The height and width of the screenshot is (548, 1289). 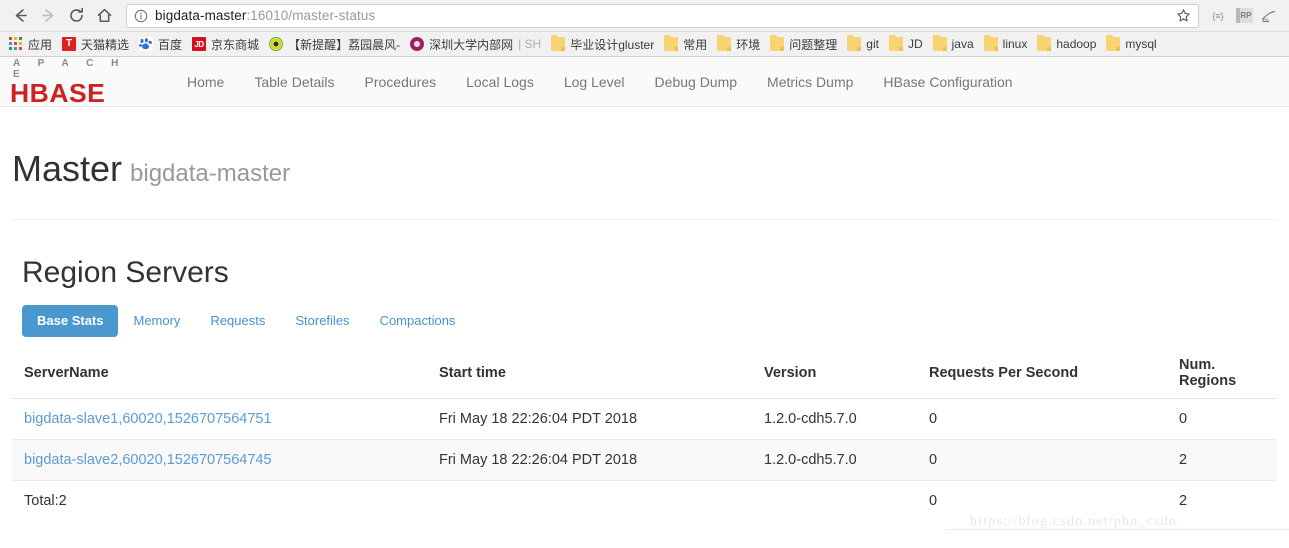 I want to click on tab-storefiles: Storefiles, so click(x=322, y=321).